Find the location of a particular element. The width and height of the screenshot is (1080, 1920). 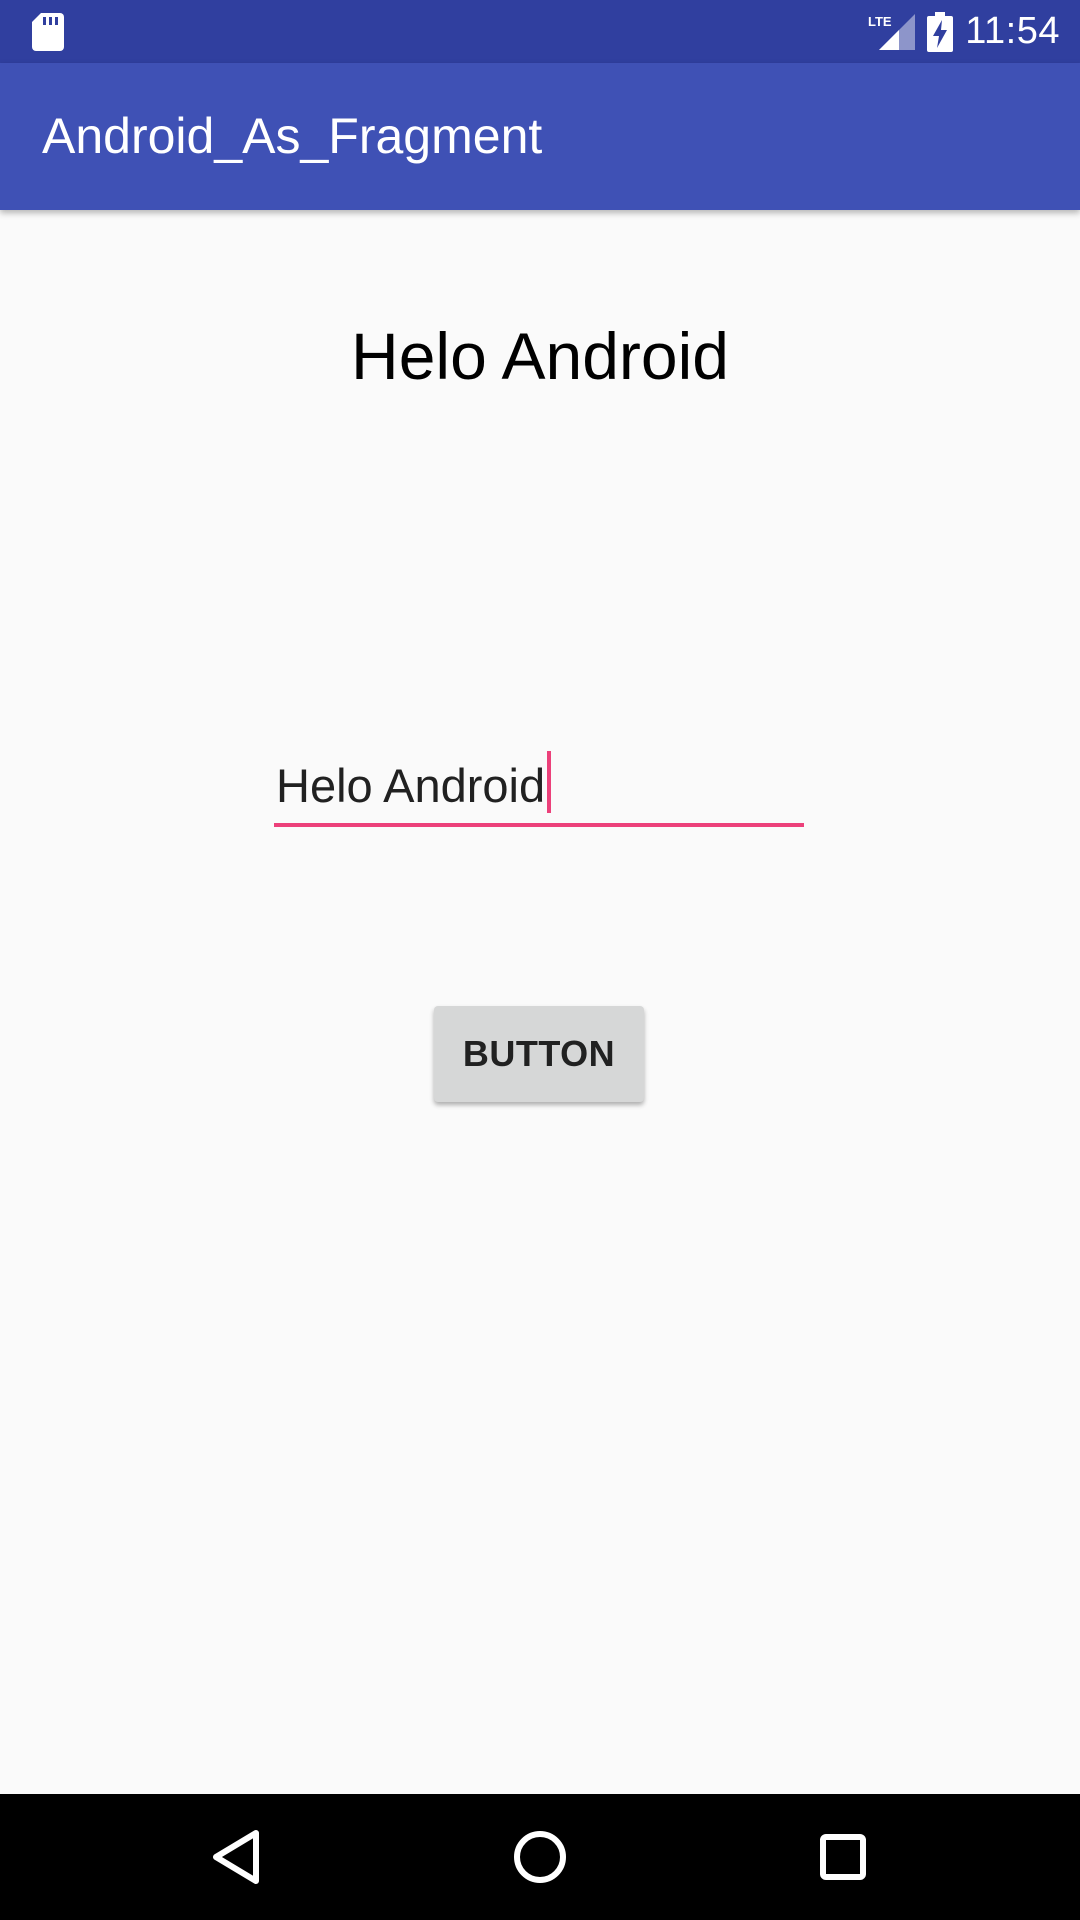

battery-charging-icon is located at coordinates (940, 31).